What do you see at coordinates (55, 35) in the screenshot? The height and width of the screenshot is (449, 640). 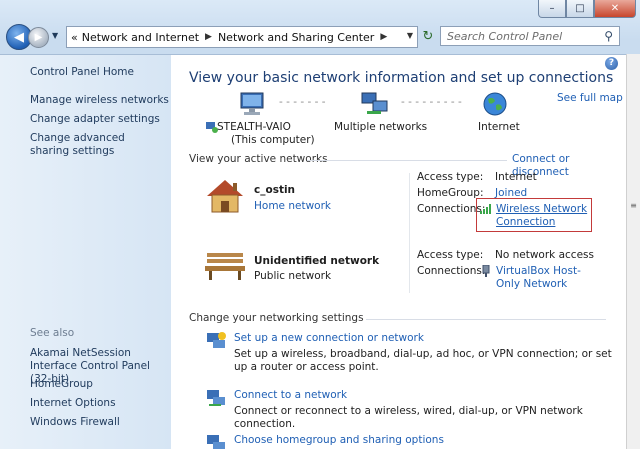 I see `recent-pages-dropdown: ▼` at bounding box center [55, 35].